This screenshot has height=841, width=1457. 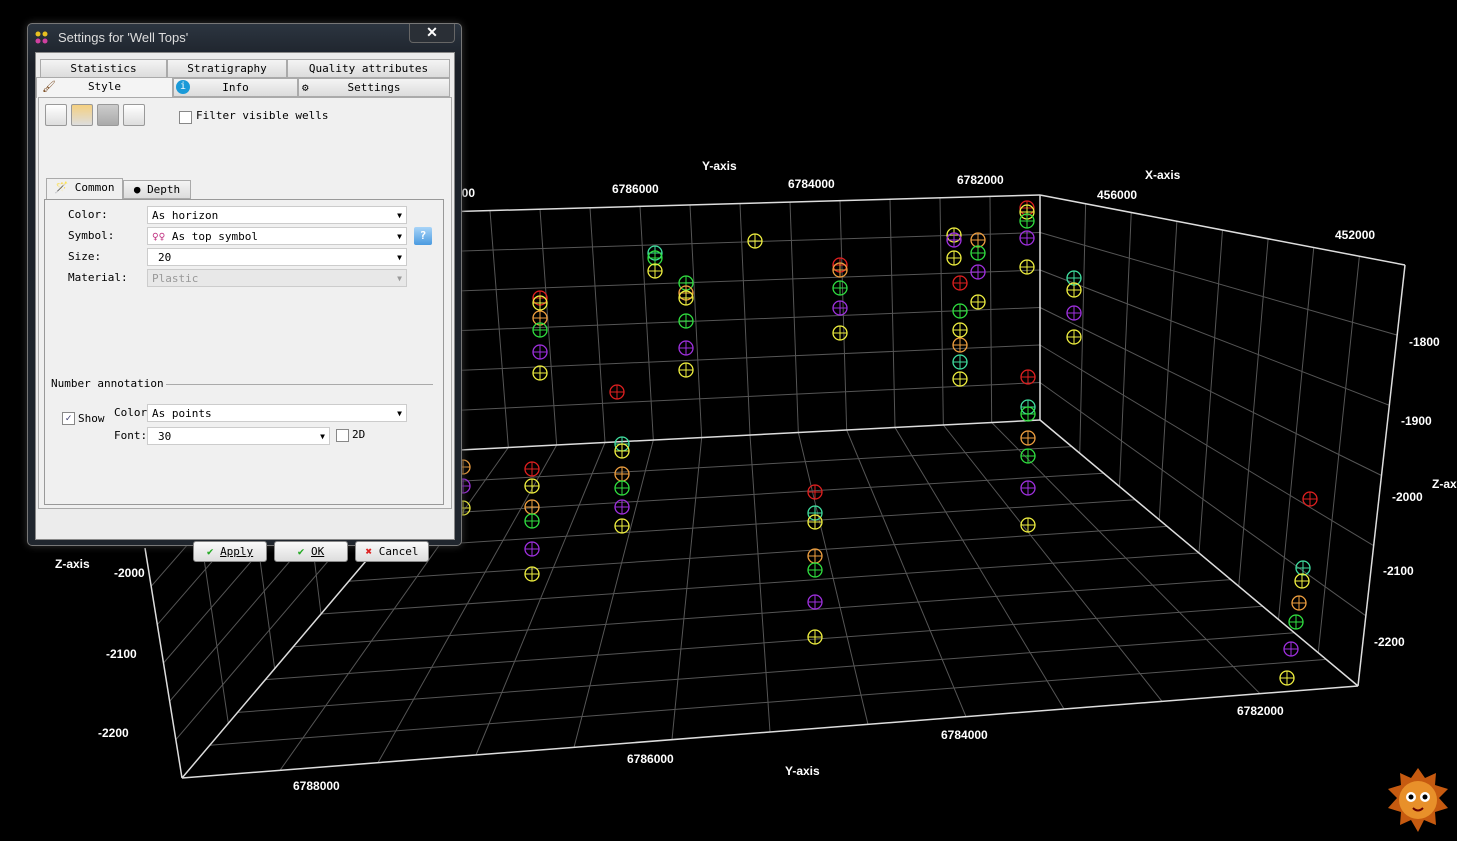 What do you see at coordinates (183, 87) in the screenshot?
I see `info-icon: i` at bounding box center [183, 87].